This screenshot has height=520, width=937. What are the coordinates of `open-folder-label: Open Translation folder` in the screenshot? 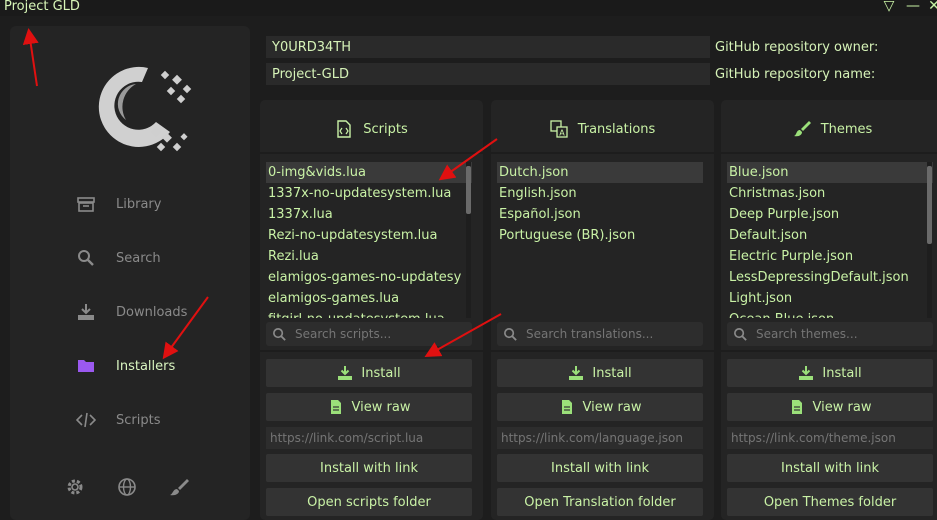 It's located at (600, 502).